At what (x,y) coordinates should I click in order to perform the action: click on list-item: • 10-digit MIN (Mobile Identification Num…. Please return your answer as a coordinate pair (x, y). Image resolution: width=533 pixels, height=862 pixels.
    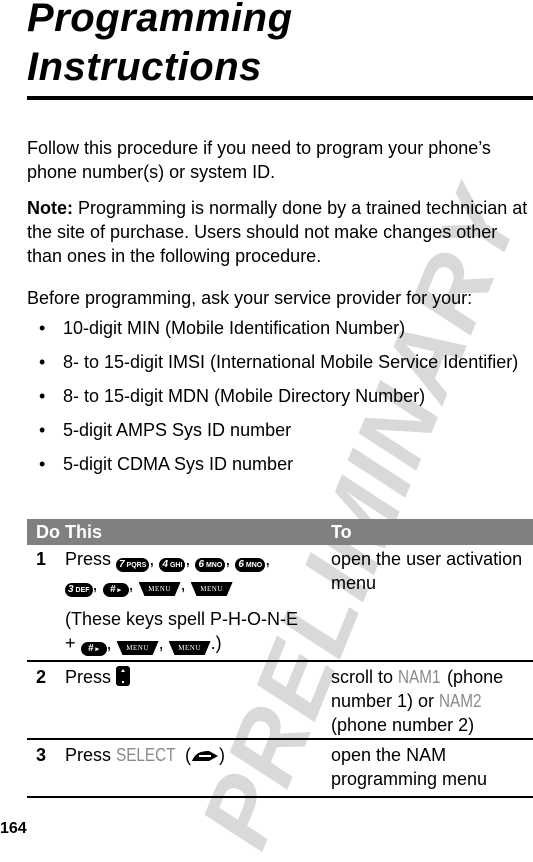
    Looking at the image, I should click on (280, 328).